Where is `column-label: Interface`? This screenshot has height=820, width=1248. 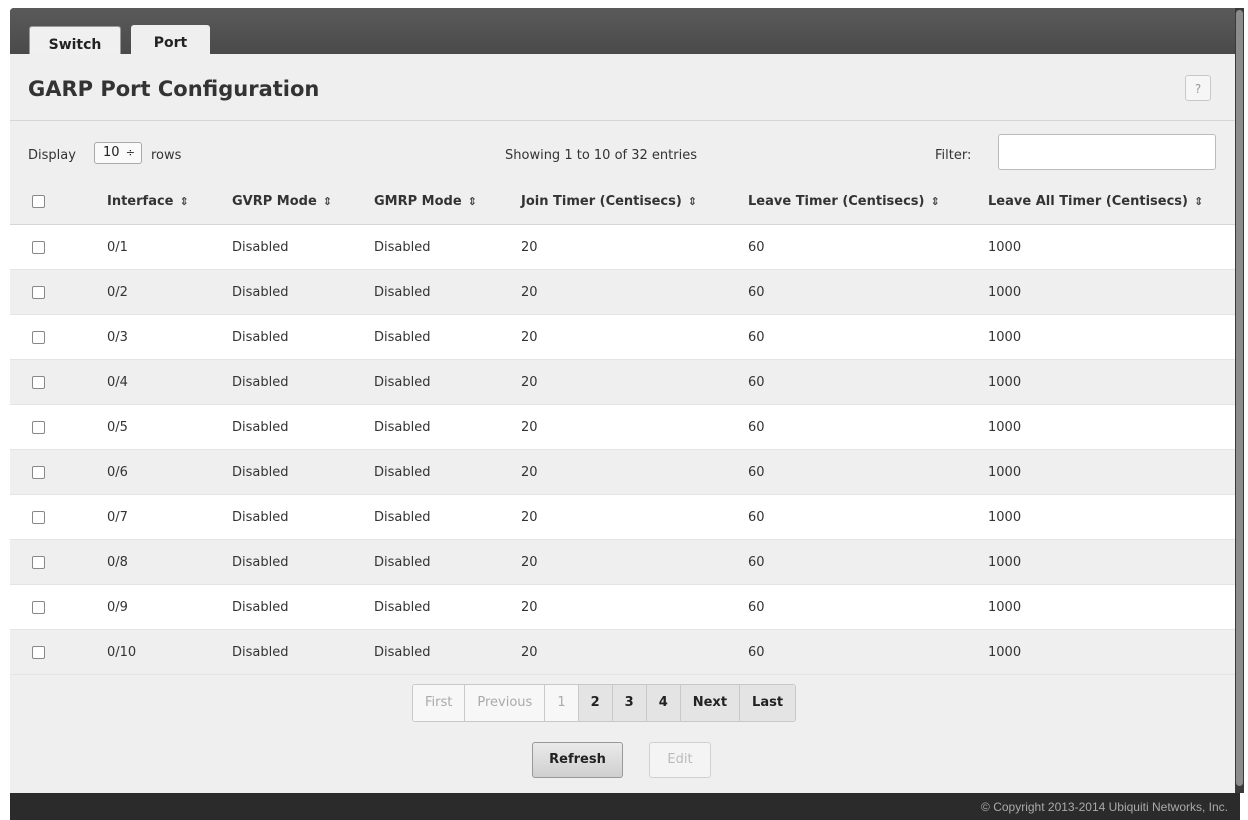 column-label: Interface is located at coordinates (140, 201).